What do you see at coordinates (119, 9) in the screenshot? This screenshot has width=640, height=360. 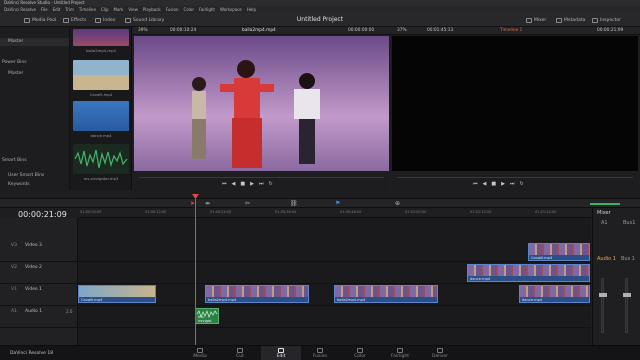 I see `menu-mark: Mark` at bounding box center [119, 9].